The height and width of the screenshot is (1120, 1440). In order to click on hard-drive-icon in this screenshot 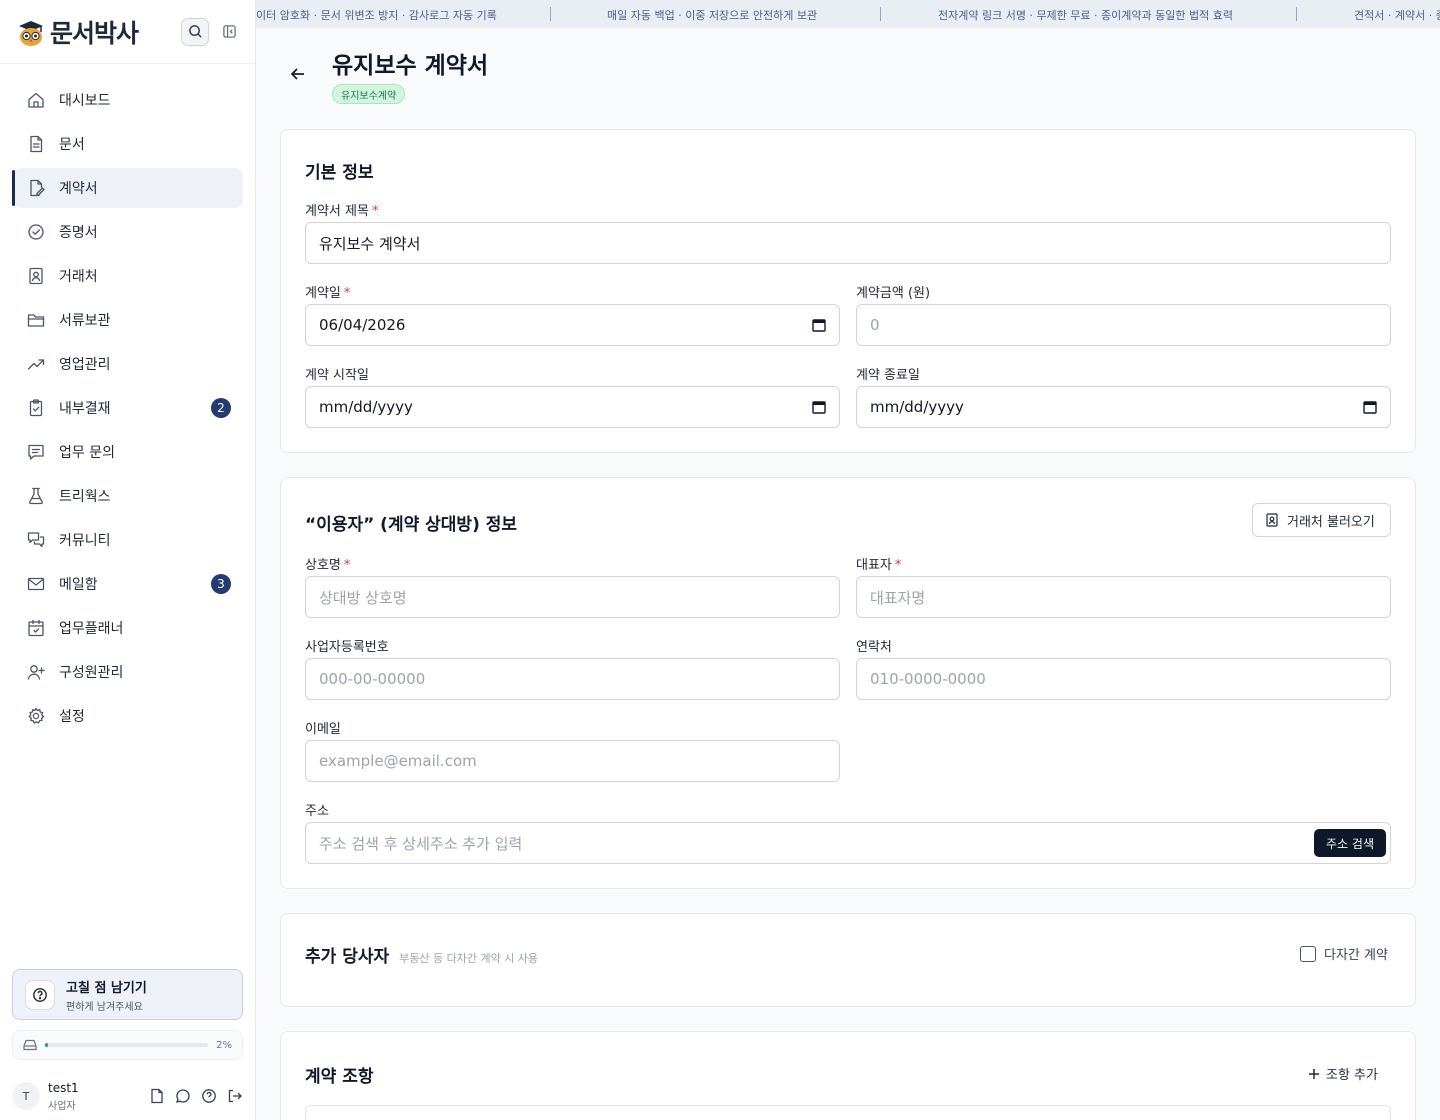, I will do `click(30, 1045)`.